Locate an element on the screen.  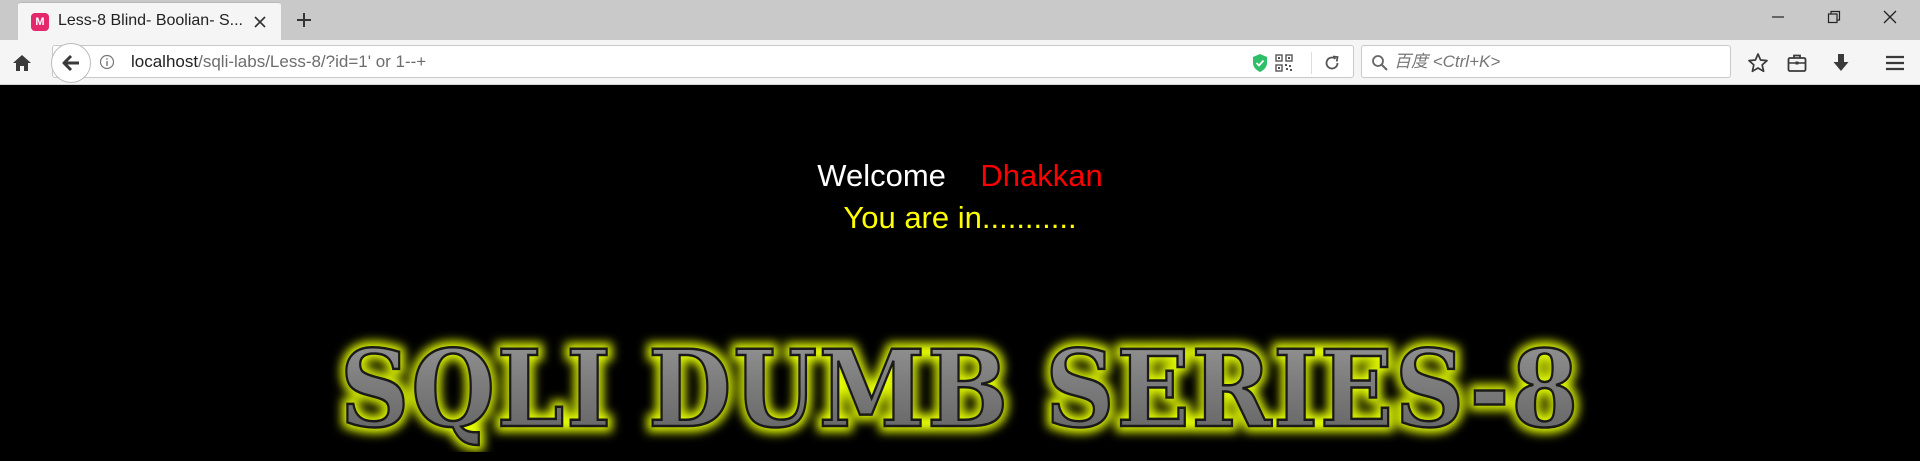
restore-icon is located at coordinates (1834, 17).